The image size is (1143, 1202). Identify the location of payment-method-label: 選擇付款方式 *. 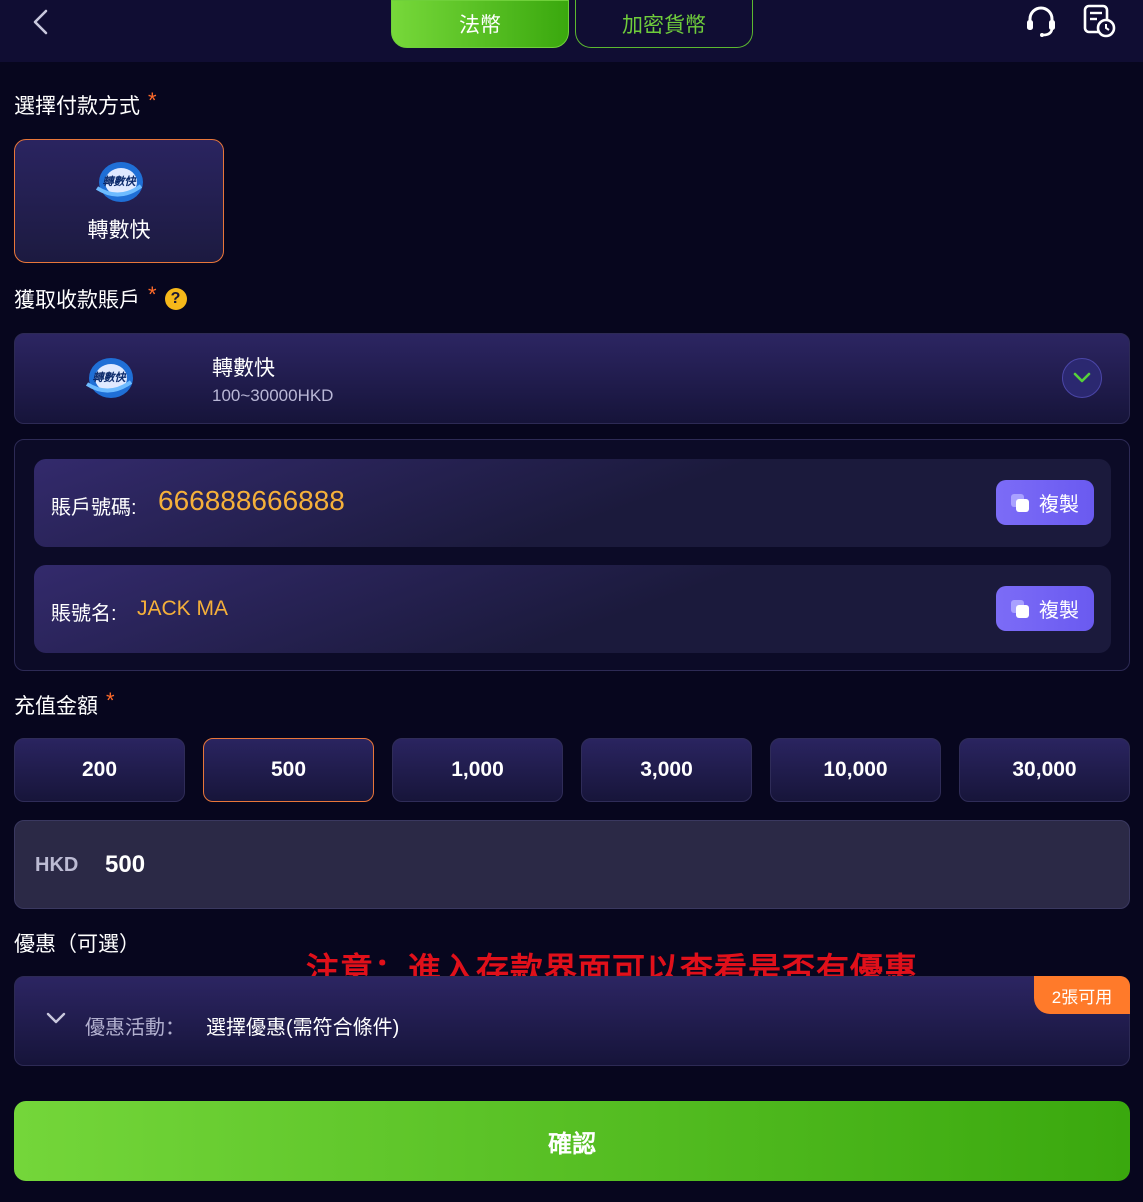
(85, 104).